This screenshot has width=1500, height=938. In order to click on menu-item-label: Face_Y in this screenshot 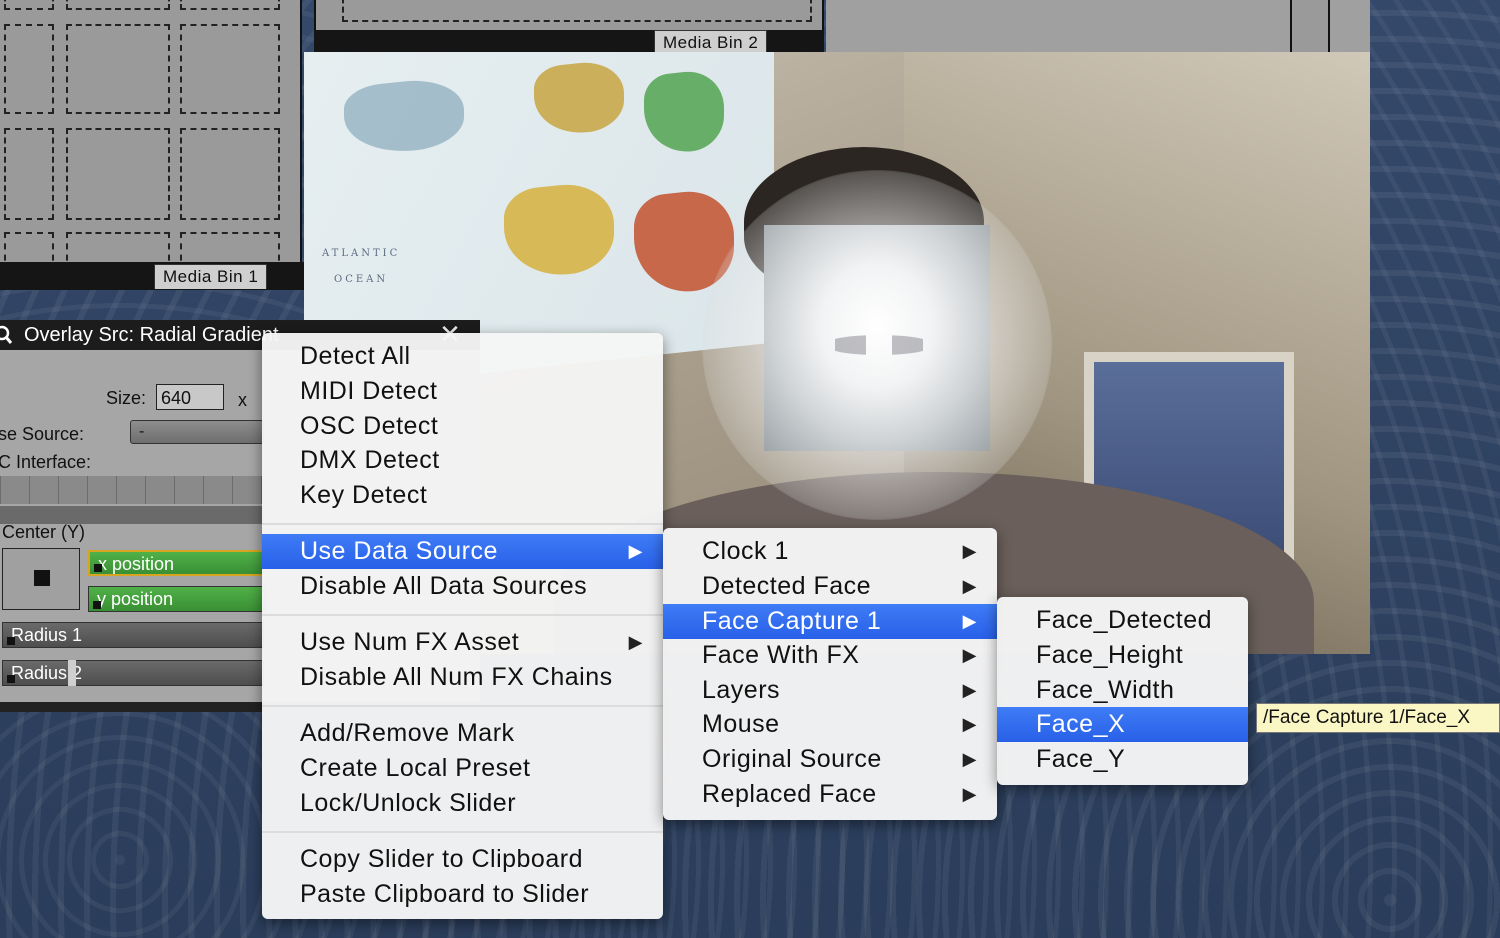, I will do `click(1081, 759)`.